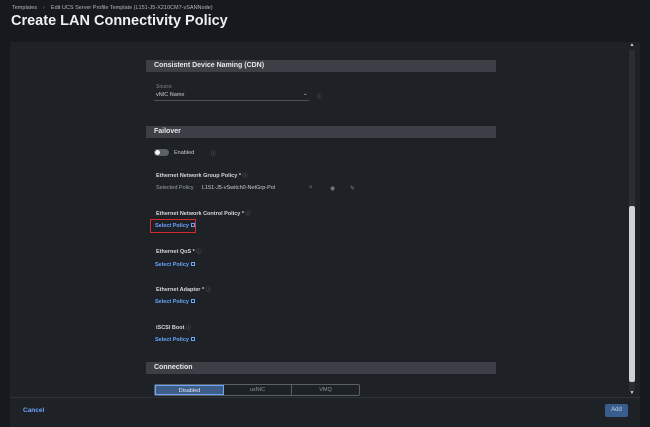 The width and height of the screenshot is (650, 427). I want to click on iscsi-select-policy-text: Select Policy, so click(172, 340).